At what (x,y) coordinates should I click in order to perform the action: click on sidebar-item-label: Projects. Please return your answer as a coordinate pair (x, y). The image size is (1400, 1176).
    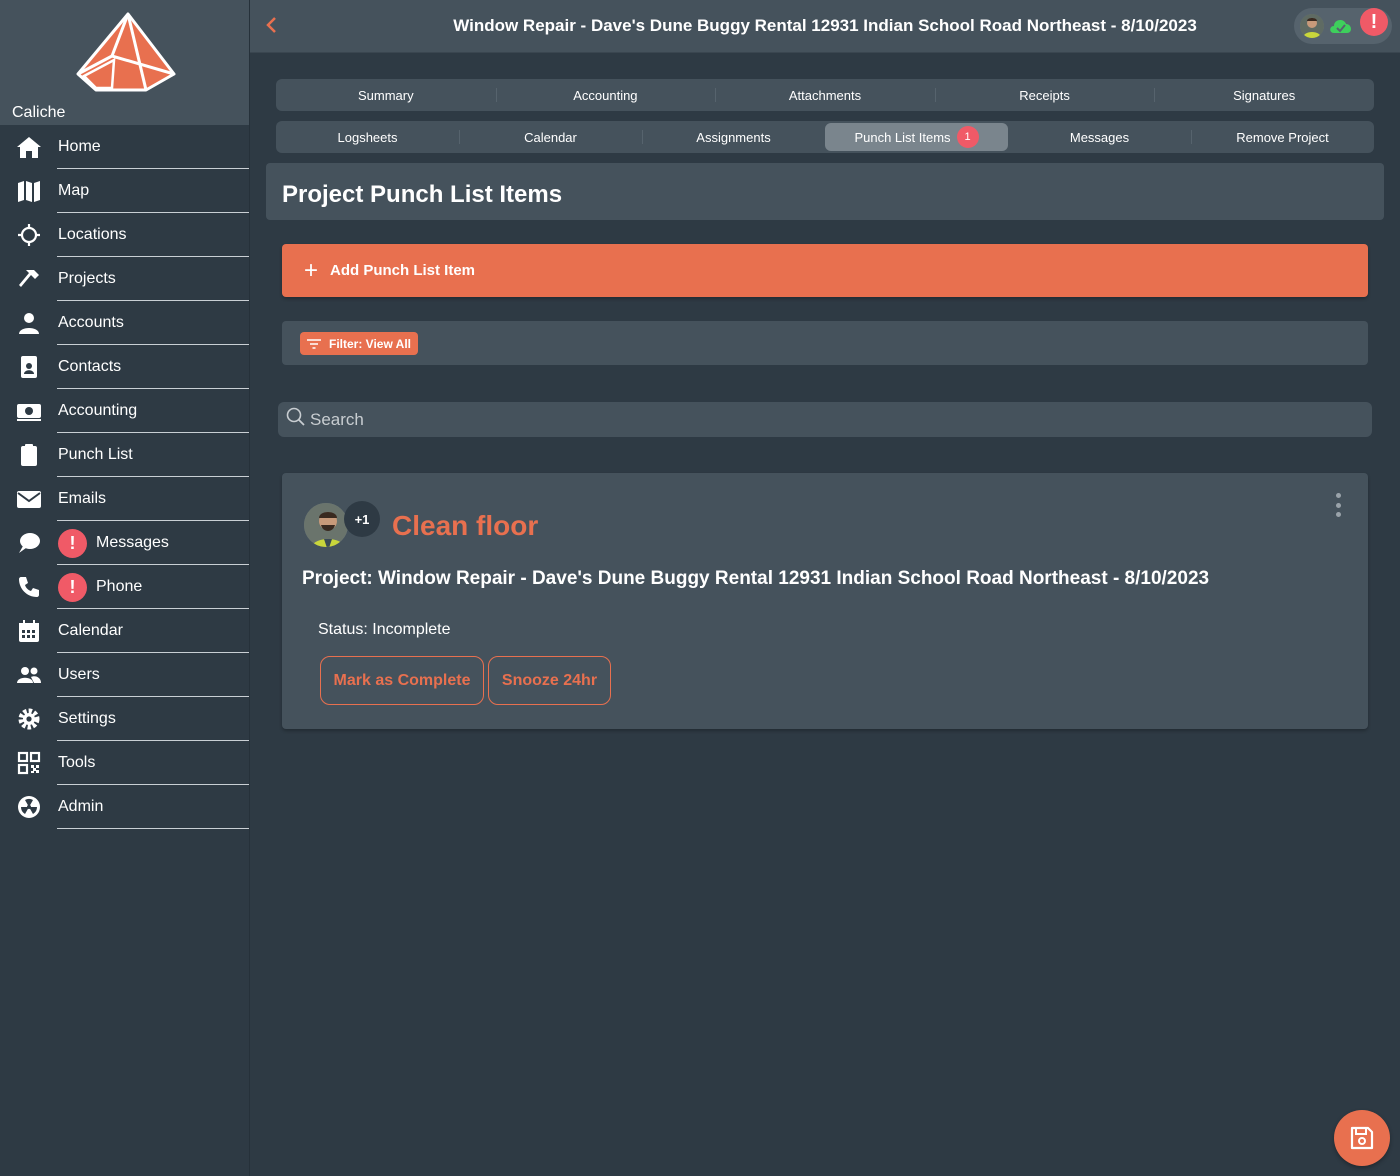
    Looking at the image, I should click on (87, 278).